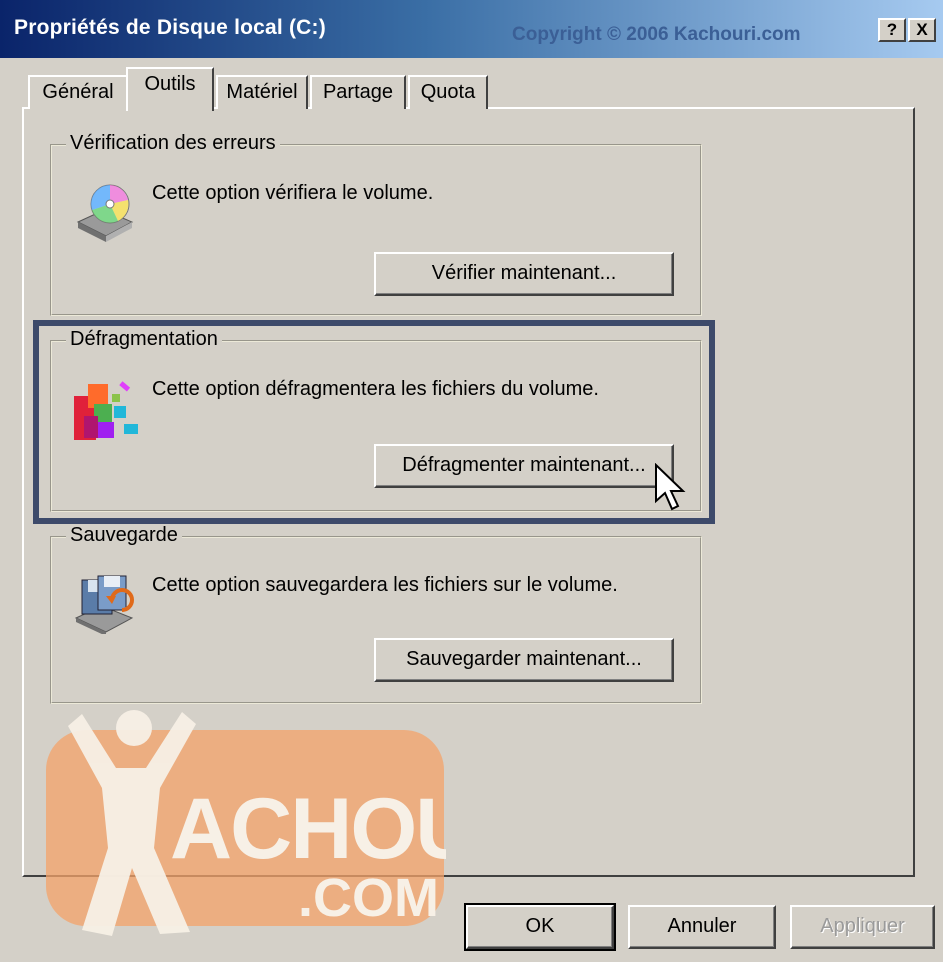 The image size is (943, 962). Describe the element at coordinates (540, 927) in the screenshot. I see `ok-button: OK` at that location.